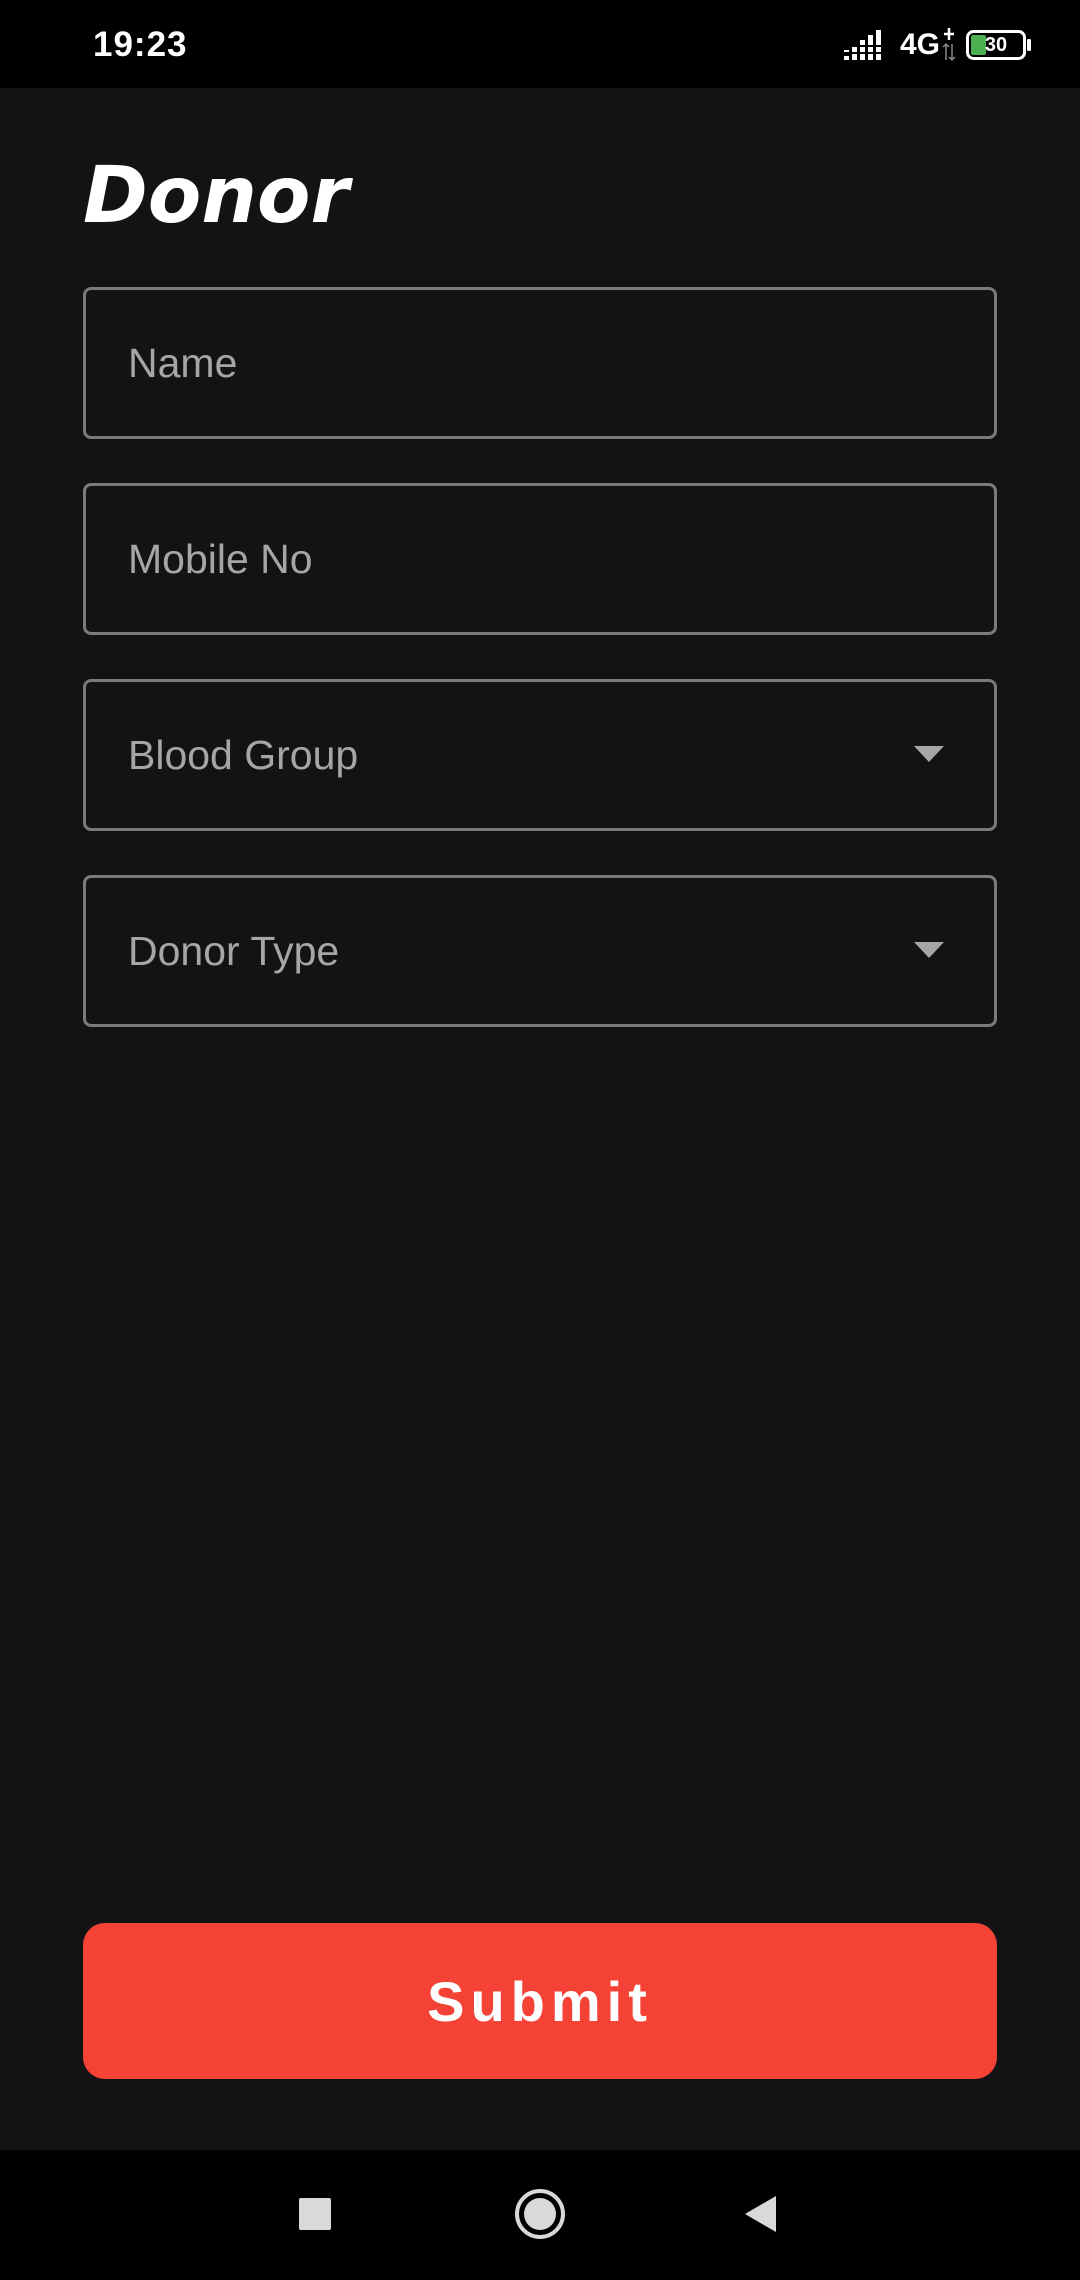  Describe the element at coordinates (862, 45) in the screenshot. I see `signal-icon` at that location.